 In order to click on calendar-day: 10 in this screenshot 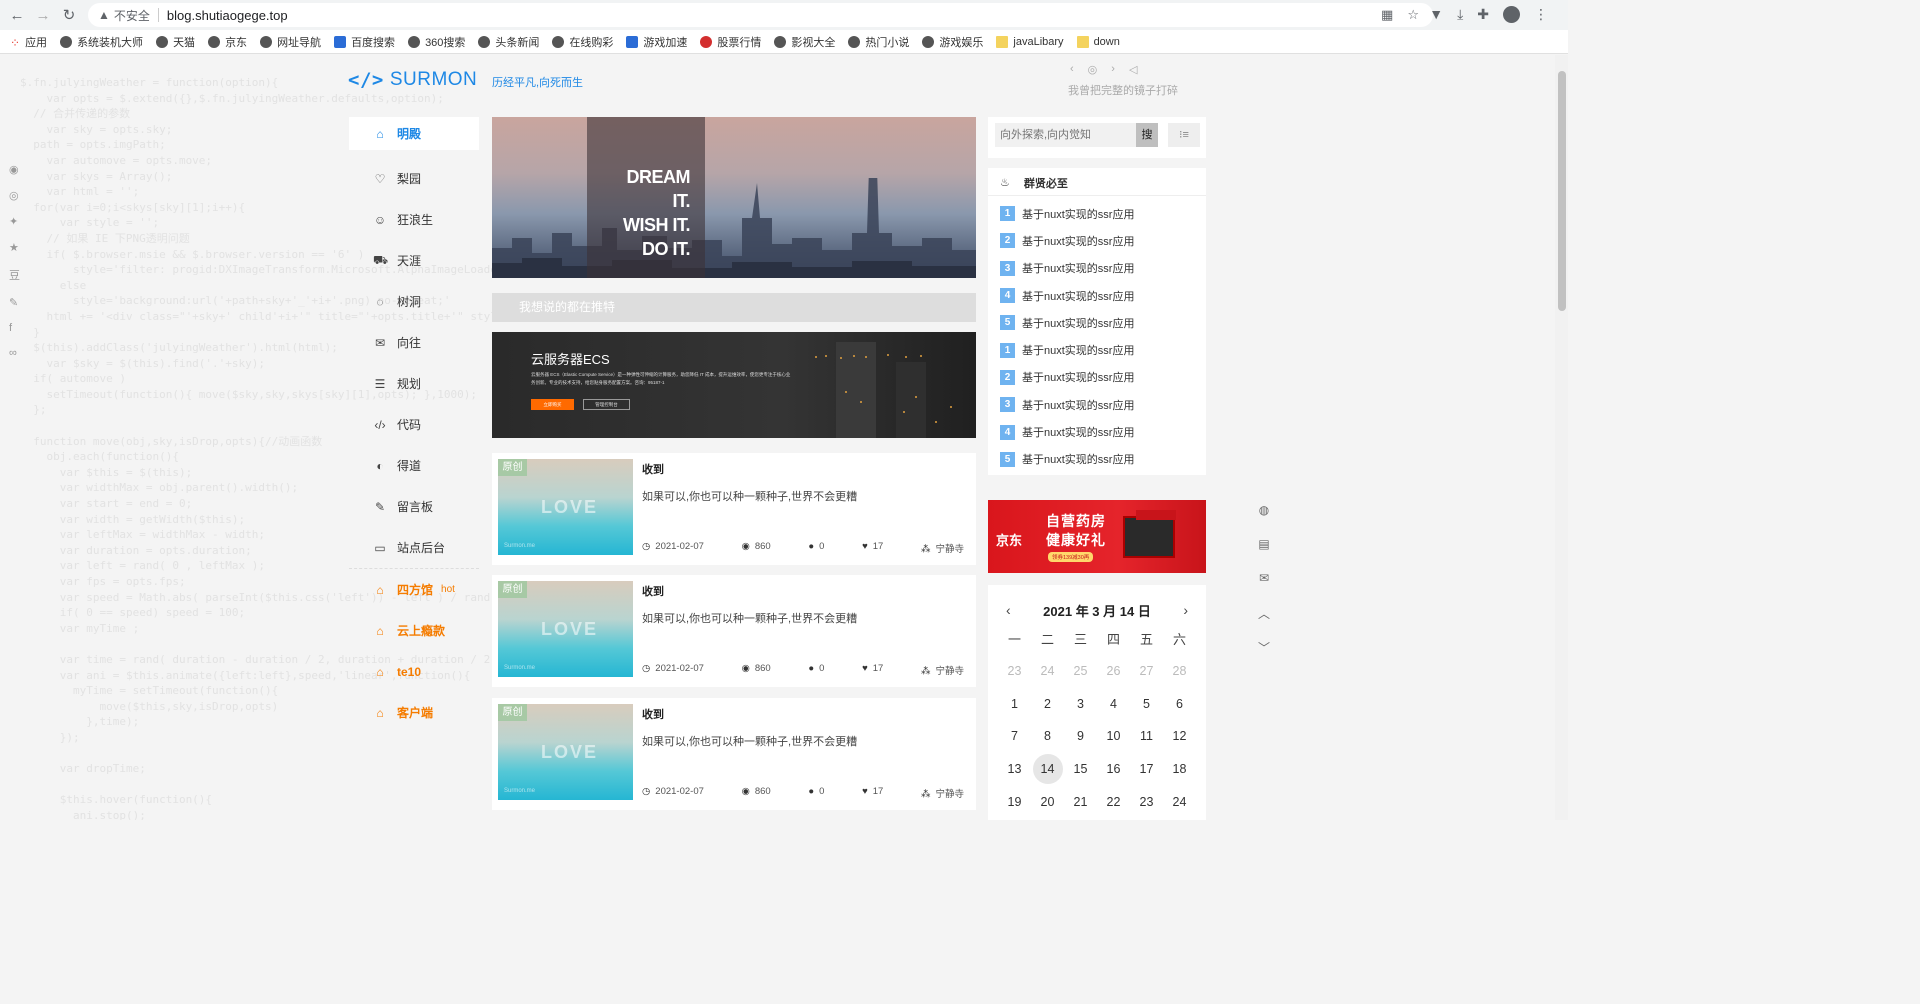, I will do `click(1113, 736)`.